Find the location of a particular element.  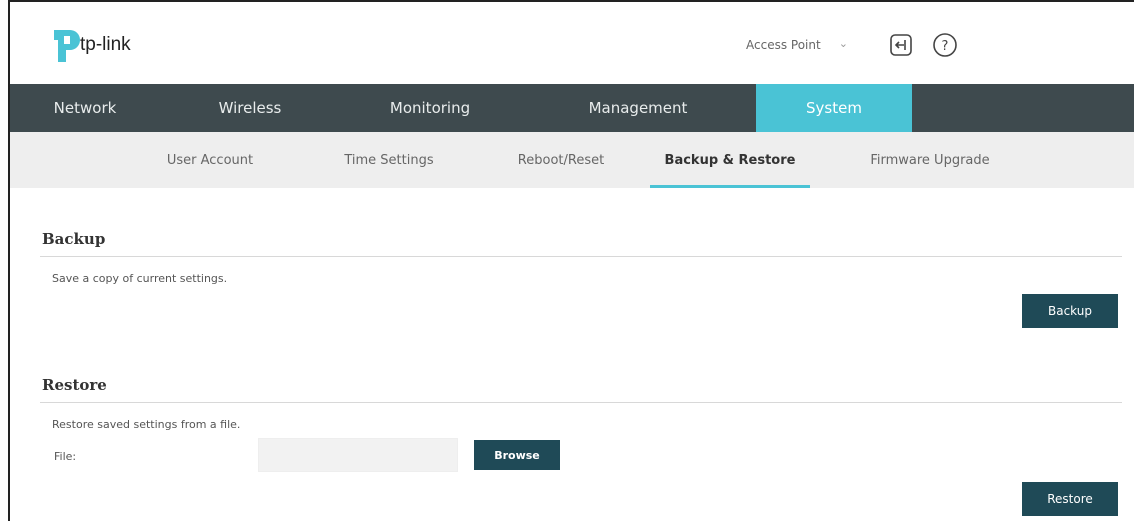

file-path-input is located at coordinates (358, 455).